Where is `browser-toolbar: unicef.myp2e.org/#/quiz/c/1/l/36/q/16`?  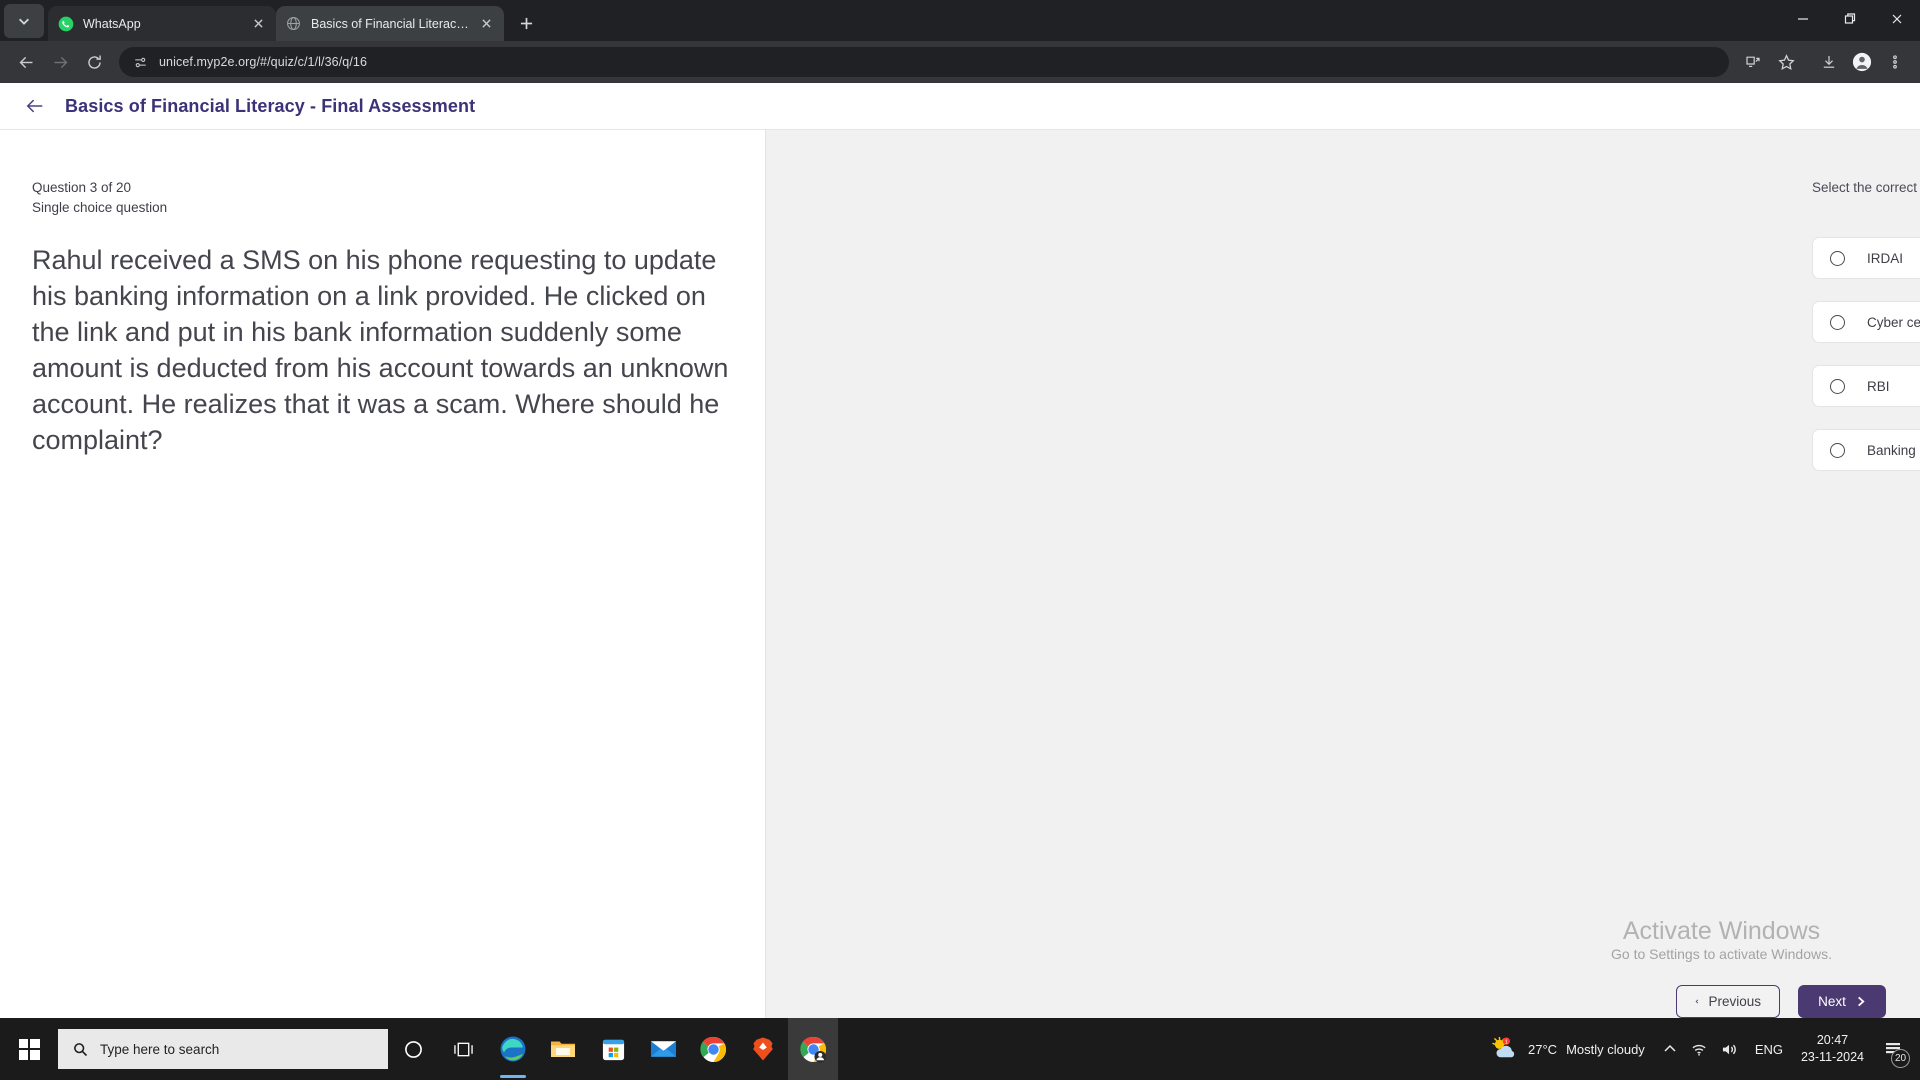
browser-toolbar: unicef.myp2e.org/#/quiz/c/1/l/36/q/16 is located at coordinates (960, 62).